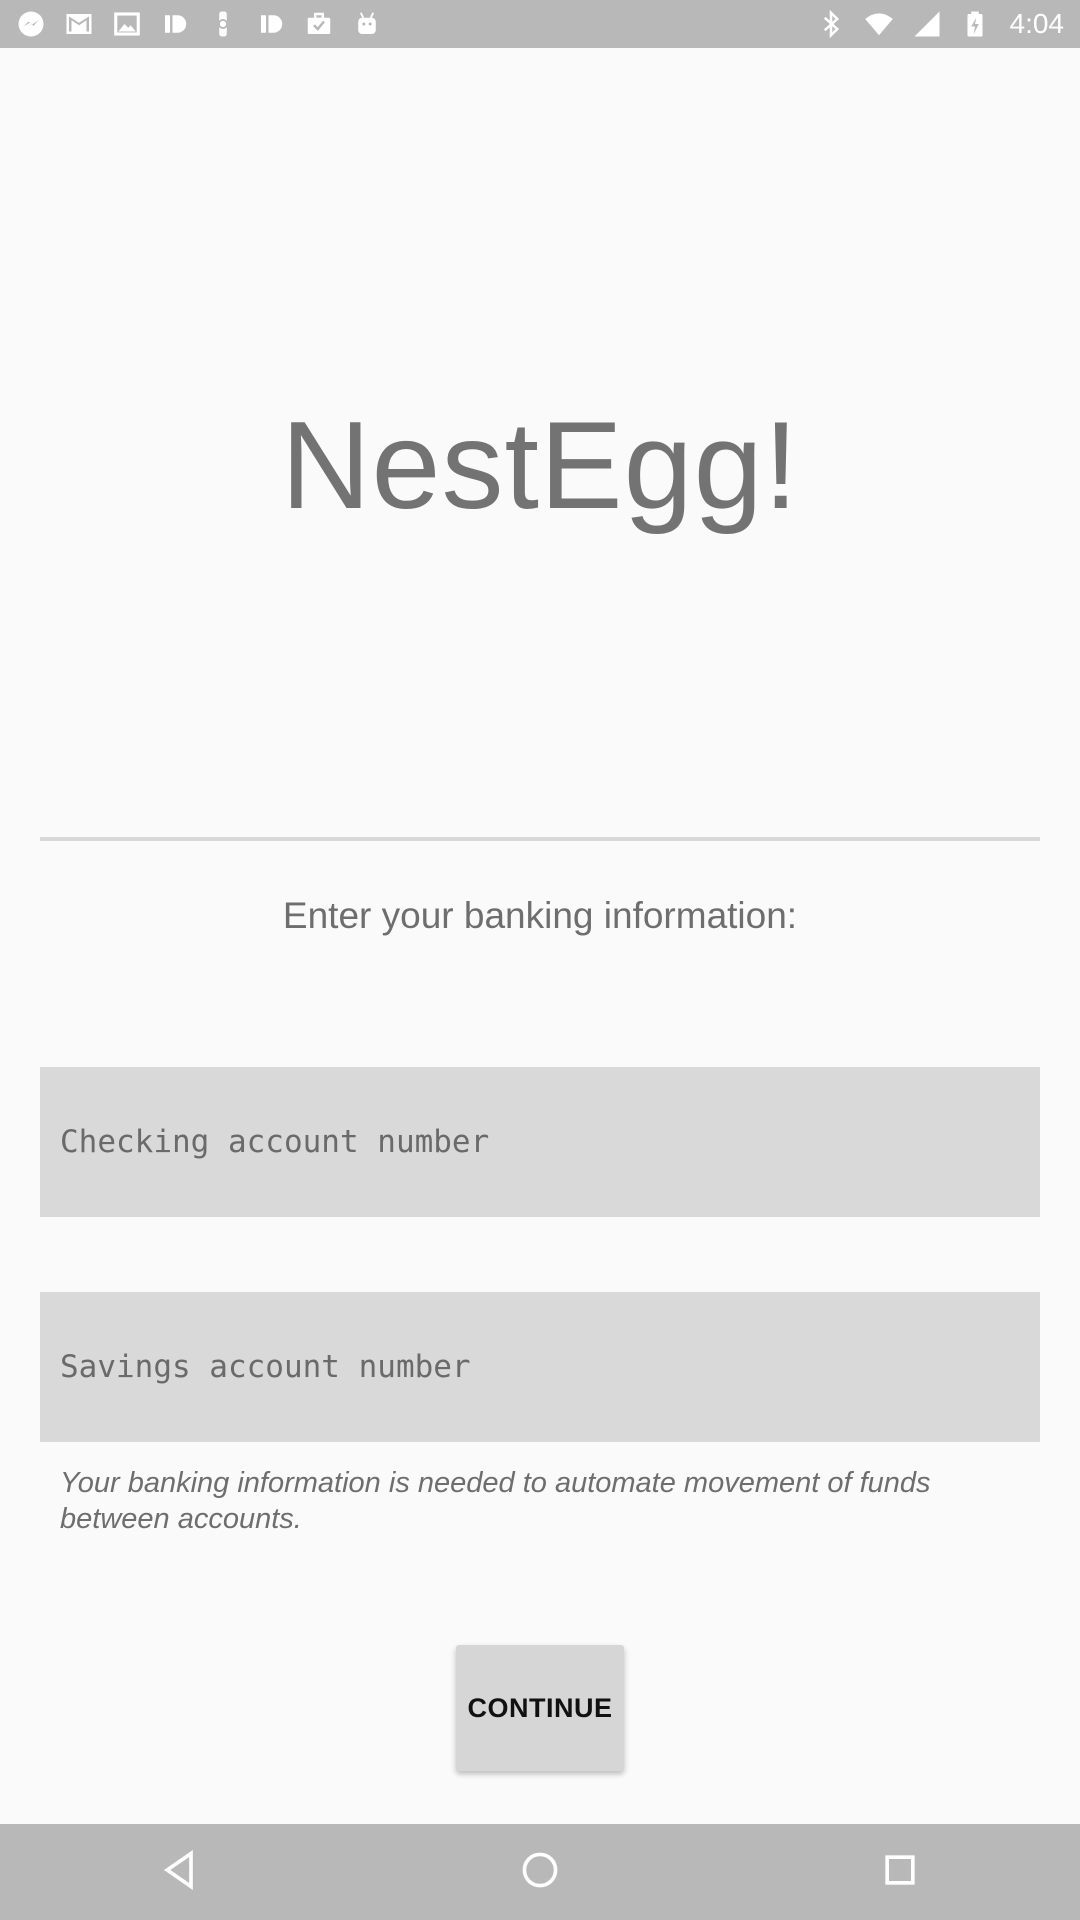  I want to click on divider, so click(540, 839).